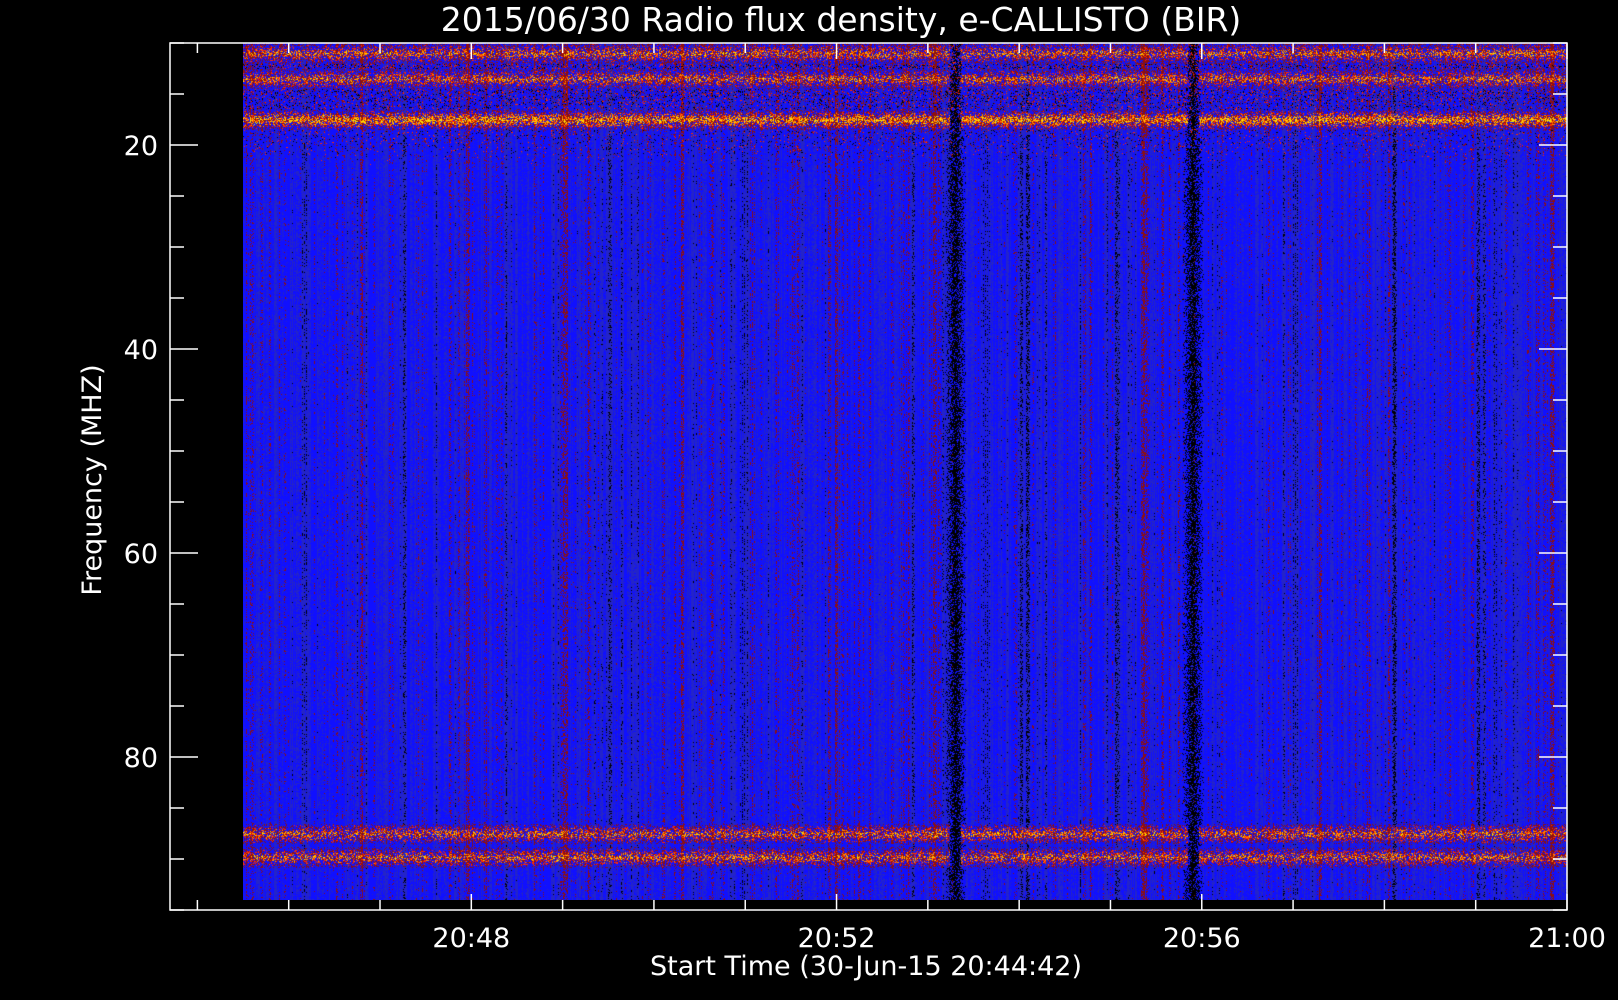  What do you see at coordinates (471, 938) in the screenshot?
I see `x-tick-label: 20:48` at bounding box center [471, 938].